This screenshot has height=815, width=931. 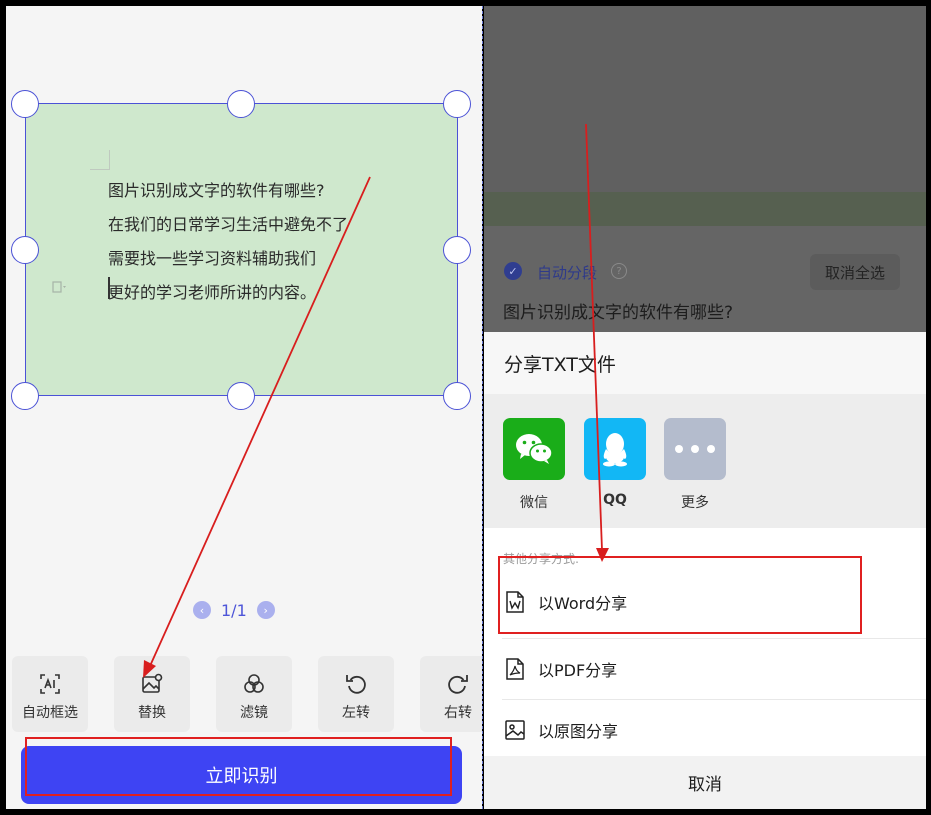 What do you see at coordinates (100, 160) in the screenshot?
I see `document-corner-mark` at bounding box center [100, 160].